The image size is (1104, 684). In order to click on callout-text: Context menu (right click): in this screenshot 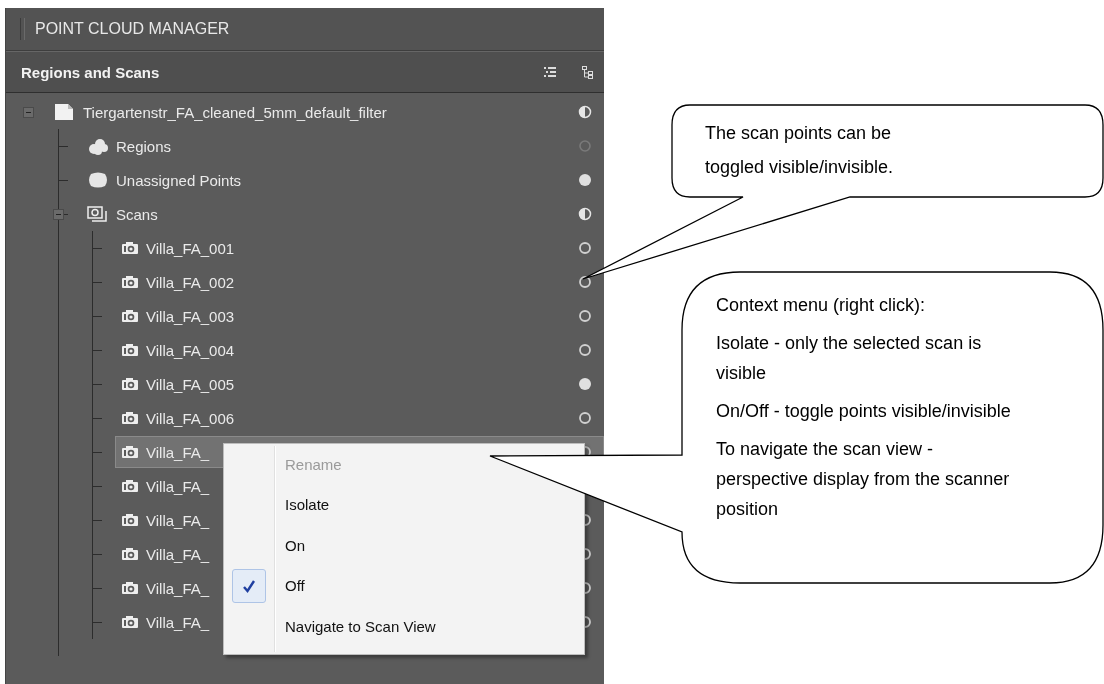, I will do `click(821, 305)`.